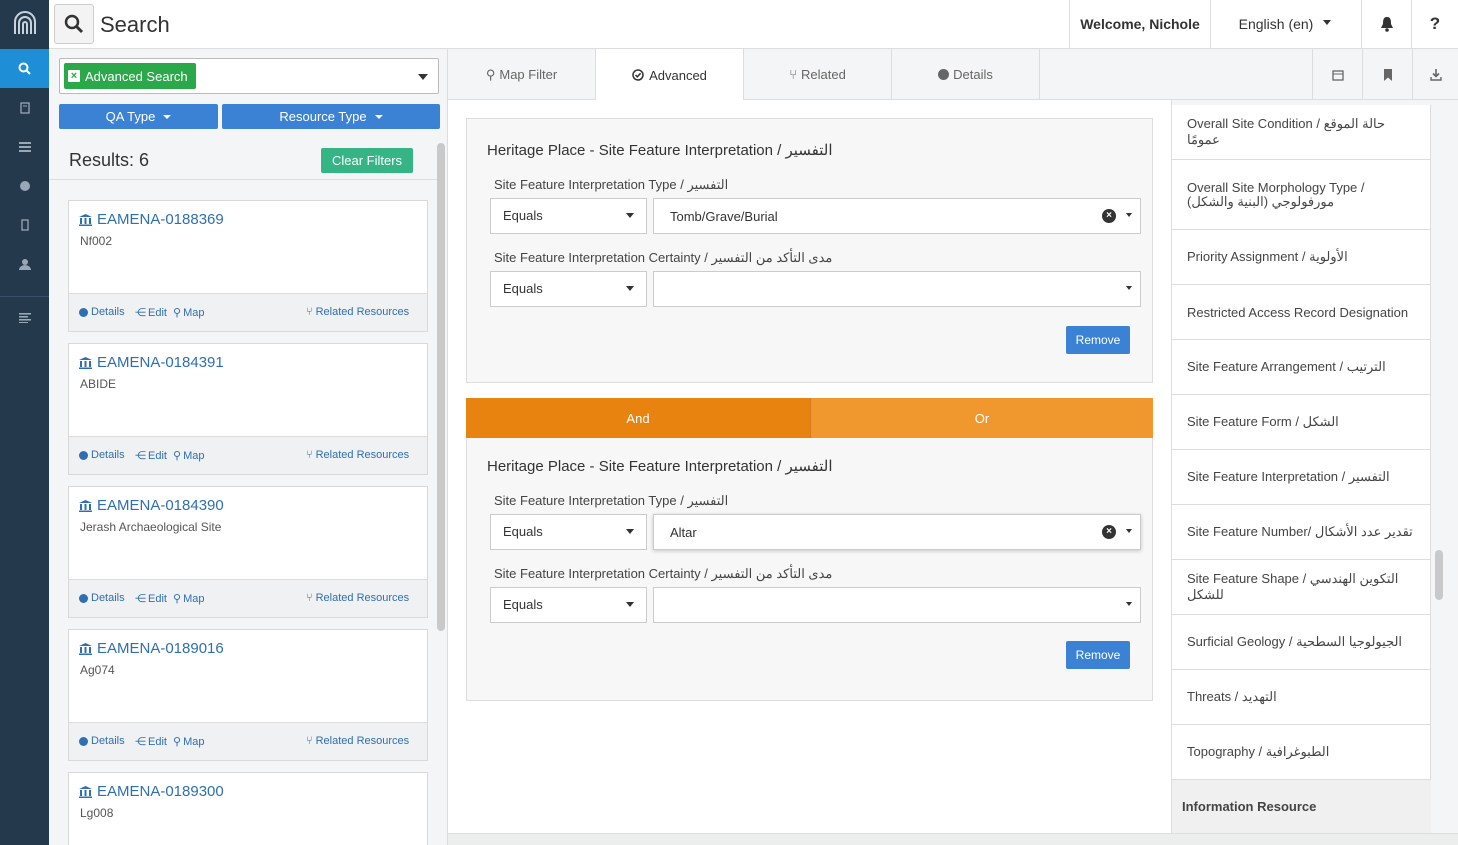 The image size is (1458, 845). I want to click on calendar-icon, so click(1337, 75).